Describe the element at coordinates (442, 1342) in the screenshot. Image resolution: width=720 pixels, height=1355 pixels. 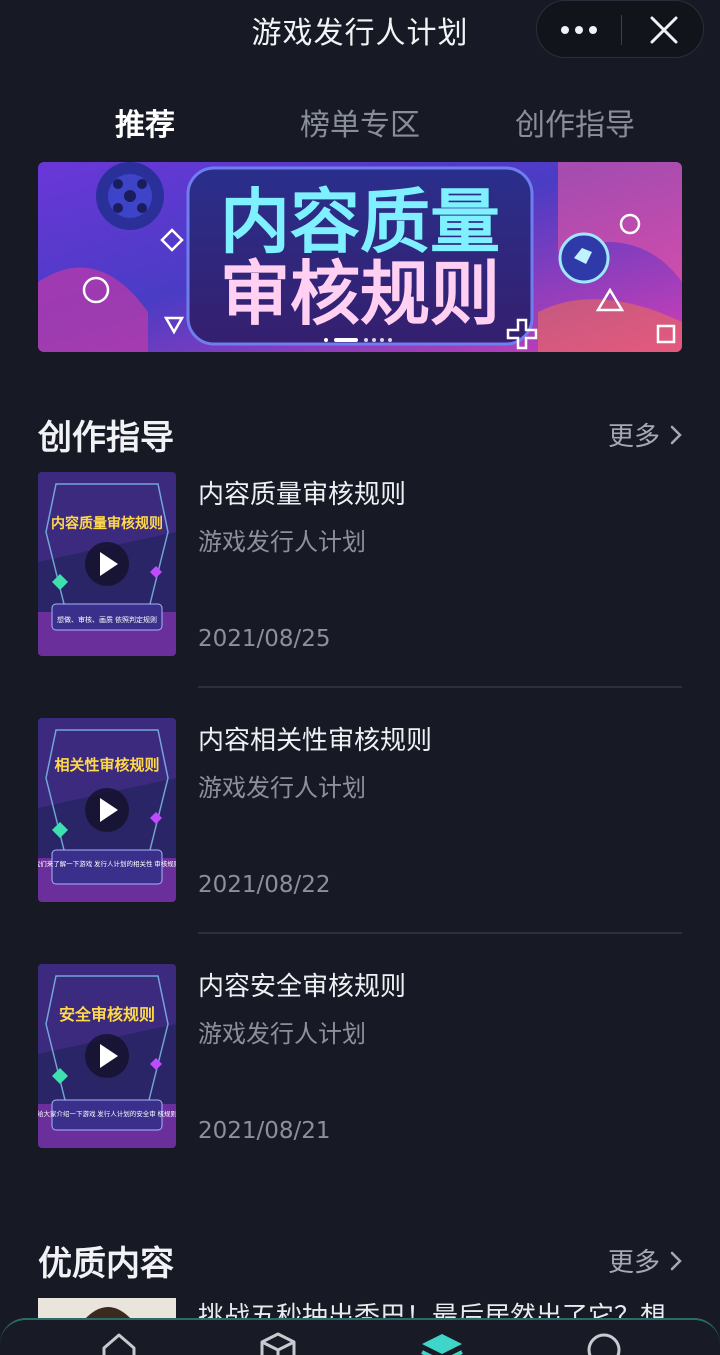
I see `layers-icon` at that location.